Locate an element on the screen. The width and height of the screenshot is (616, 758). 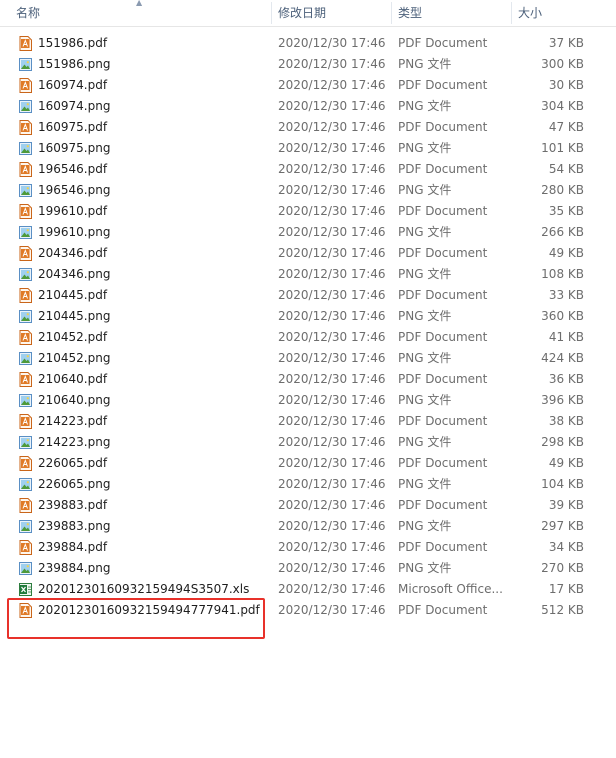
file-row: 196546.png 2020/12/30 17:46 PNG 文件 280 KB is located at coordinates (308, 190).